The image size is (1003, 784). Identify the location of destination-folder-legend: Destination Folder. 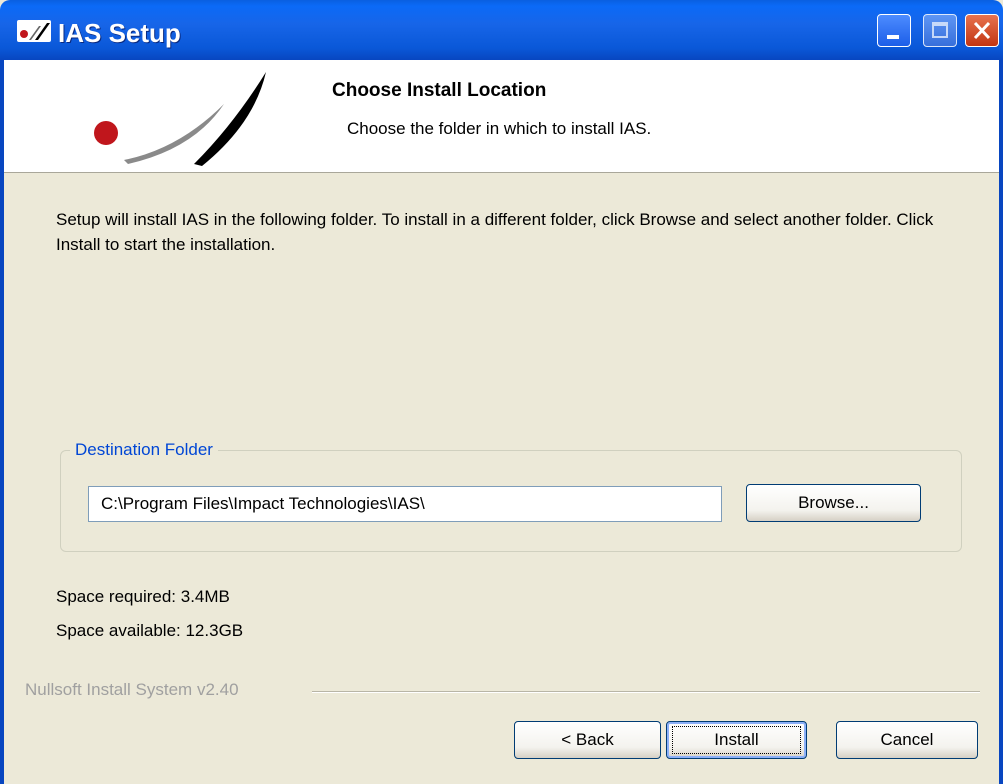
(144, 450).